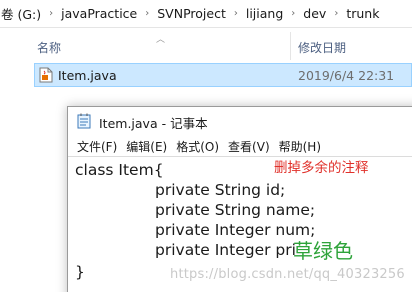  Describe the element at coordinates (191, 13) in the screenshot. I see `breadcrumb-svnproject: SVNProject` at that location.